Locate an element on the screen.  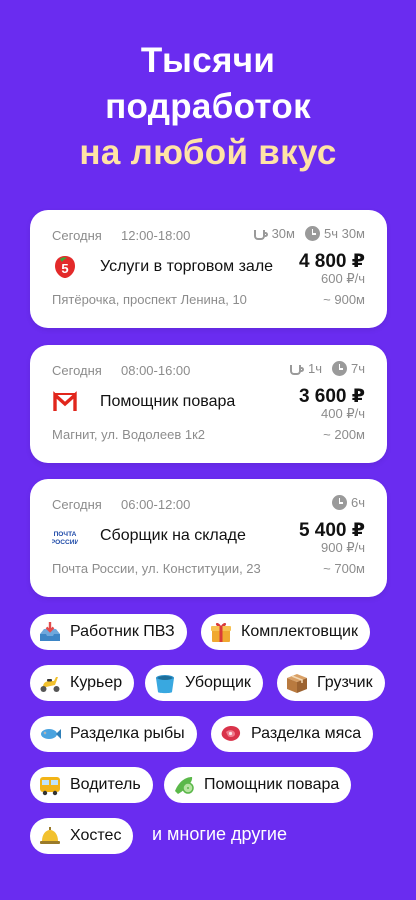
category-label: Уборщик is located at coordinates (218, 682).